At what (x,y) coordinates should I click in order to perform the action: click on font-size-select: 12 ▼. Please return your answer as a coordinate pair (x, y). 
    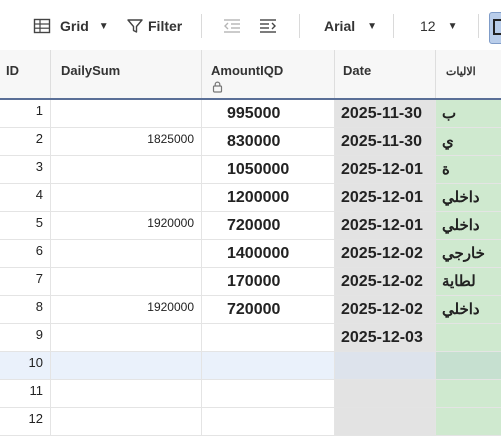
    Looking at the image, I should click on (438, 26).